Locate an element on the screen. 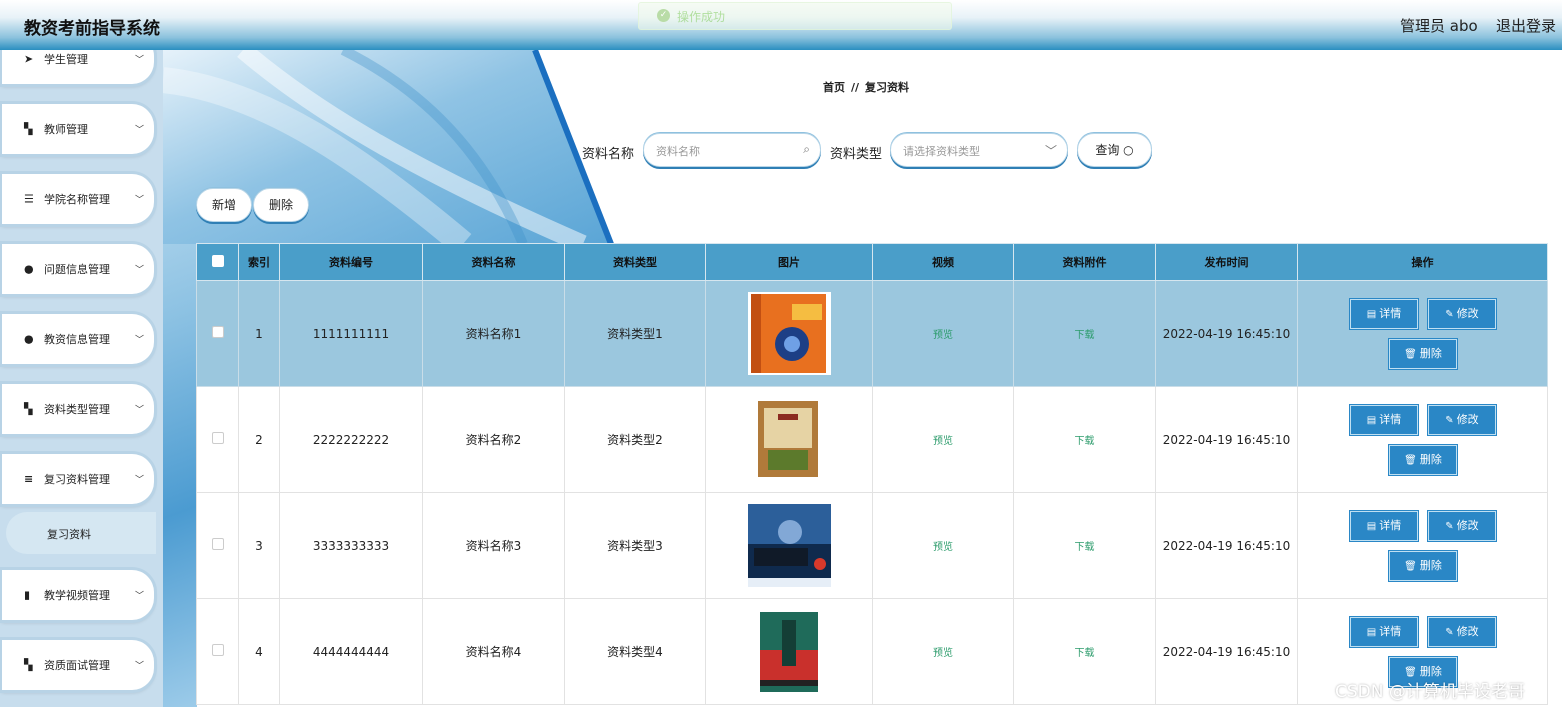 The width and height of the screenshot is (1562, 707). add-button: 新增 is located at coordinates (224, 205).